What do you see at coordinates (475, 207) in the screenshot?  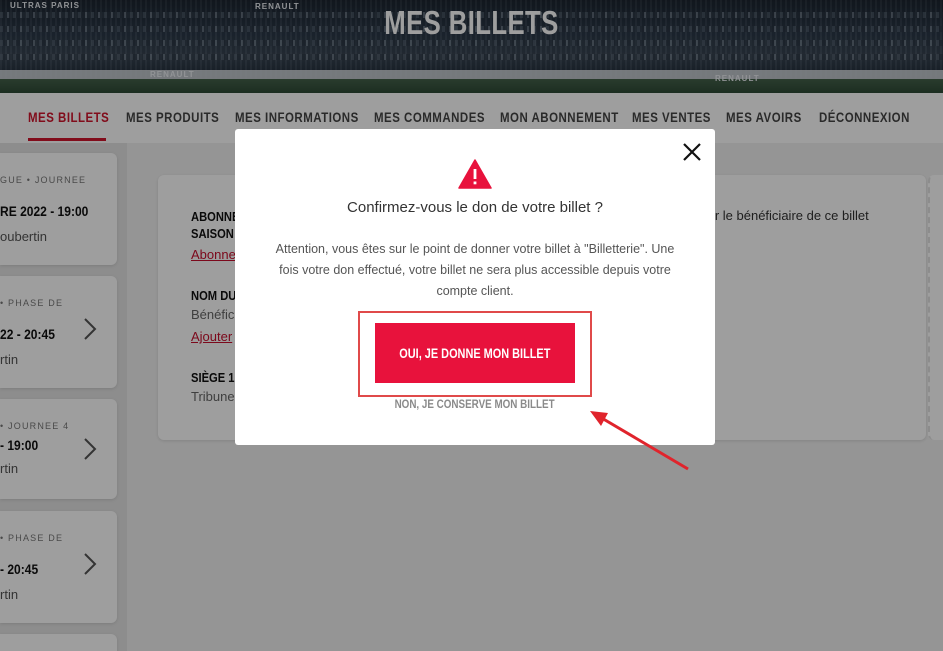 I see `dialog-title: Confirmez-vous le don de votre billet ?` at bounding box center [475, 207].